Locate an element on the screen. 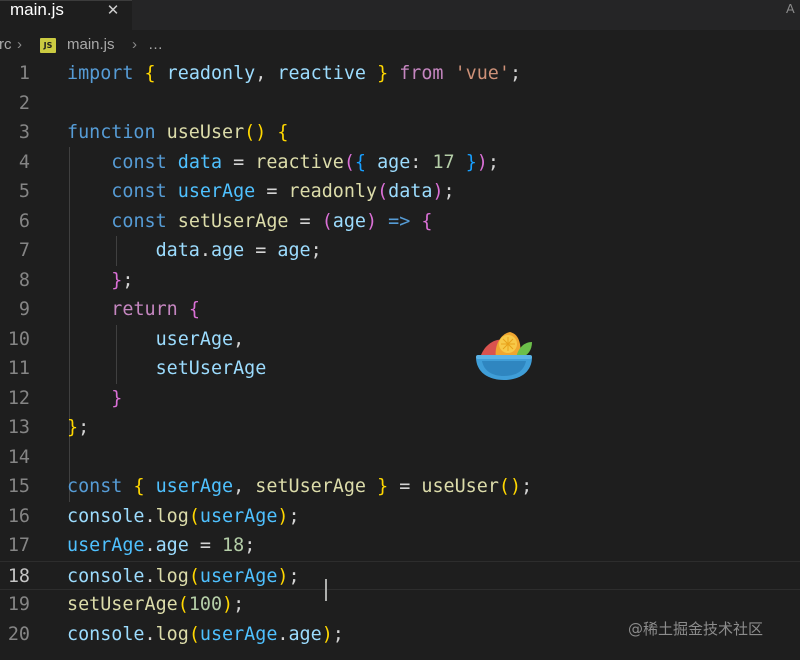 The width and height of the screenshot is (800, 660). code-token: ) is located at coordinates (283, 576).